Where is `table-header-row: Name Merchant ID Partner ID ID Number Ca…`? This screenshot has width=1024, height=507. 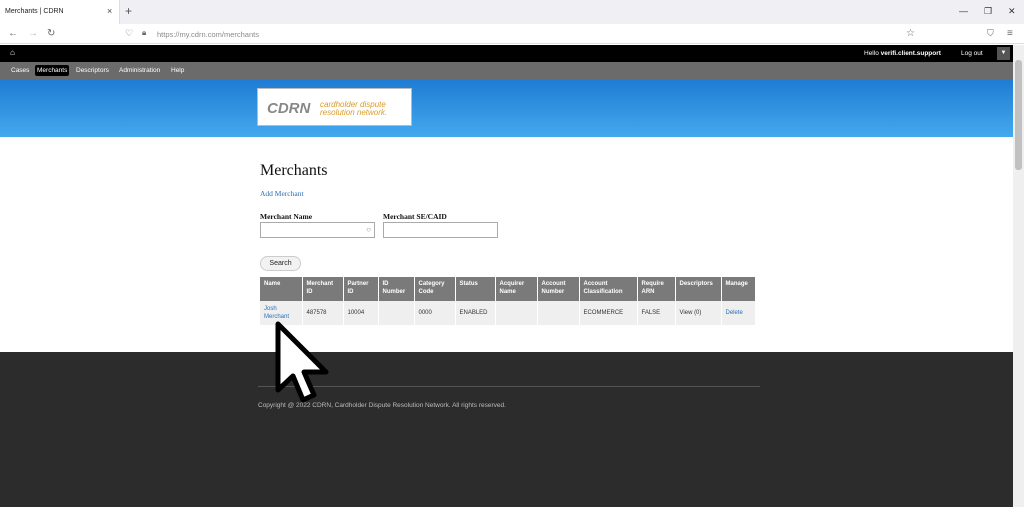
table-header-row: Name Merchant ID Partner ID ID Number Ca… is located at coordinates (508, 289).